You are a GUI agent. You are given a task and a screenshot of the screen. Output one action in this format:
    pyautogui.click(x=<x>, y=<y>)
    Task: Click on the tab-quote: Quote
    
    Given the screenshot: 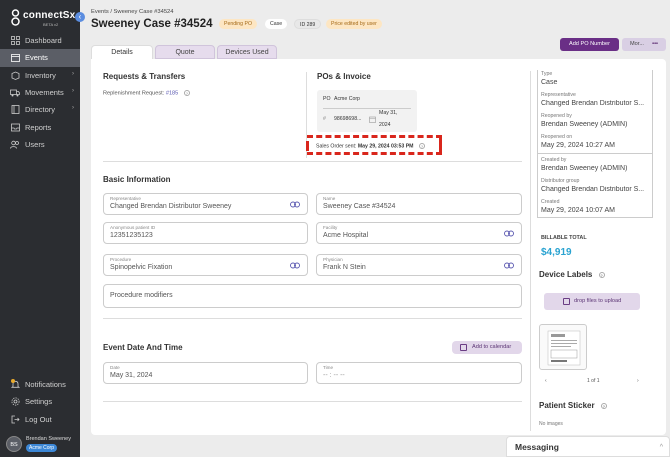 What is the action you would take?
    pyautogui.click(x=185, y=52)
    